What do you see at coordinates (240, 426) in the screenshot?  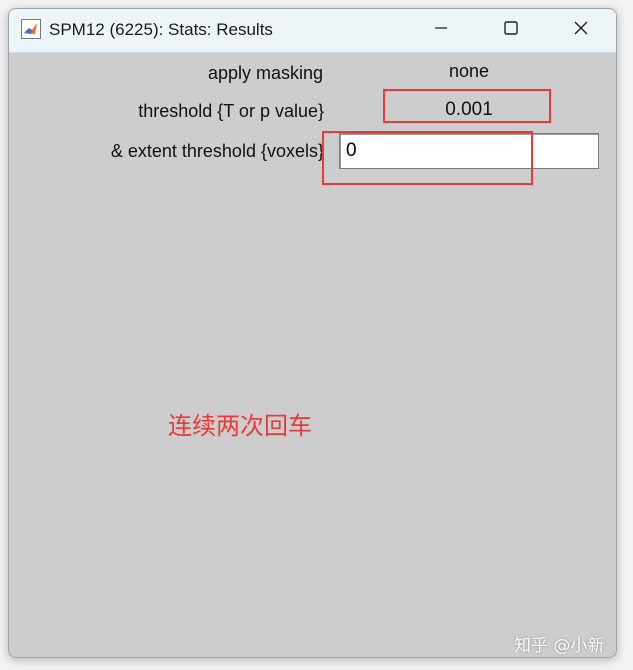 I see `annotation-text: 连续两次回车` at bounding box center [240, 426].